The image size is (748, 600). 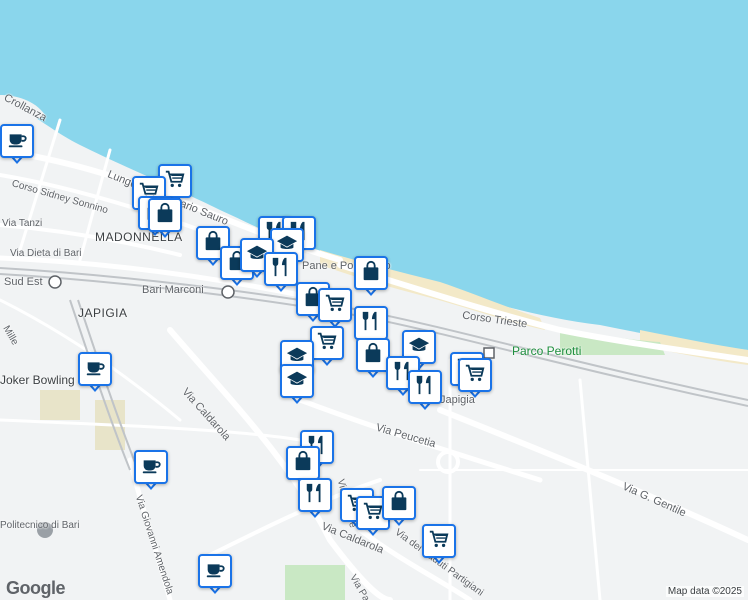 I want to click on park-south, so click(x=315, y=582).